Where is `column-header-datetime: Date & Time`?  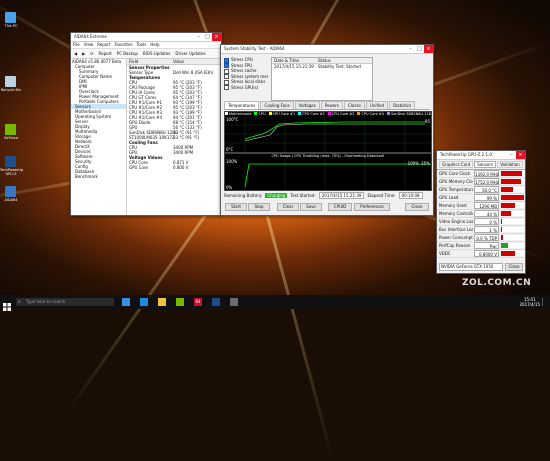
column-header-datetime: Date & Time is located at coordinates (295, 60).